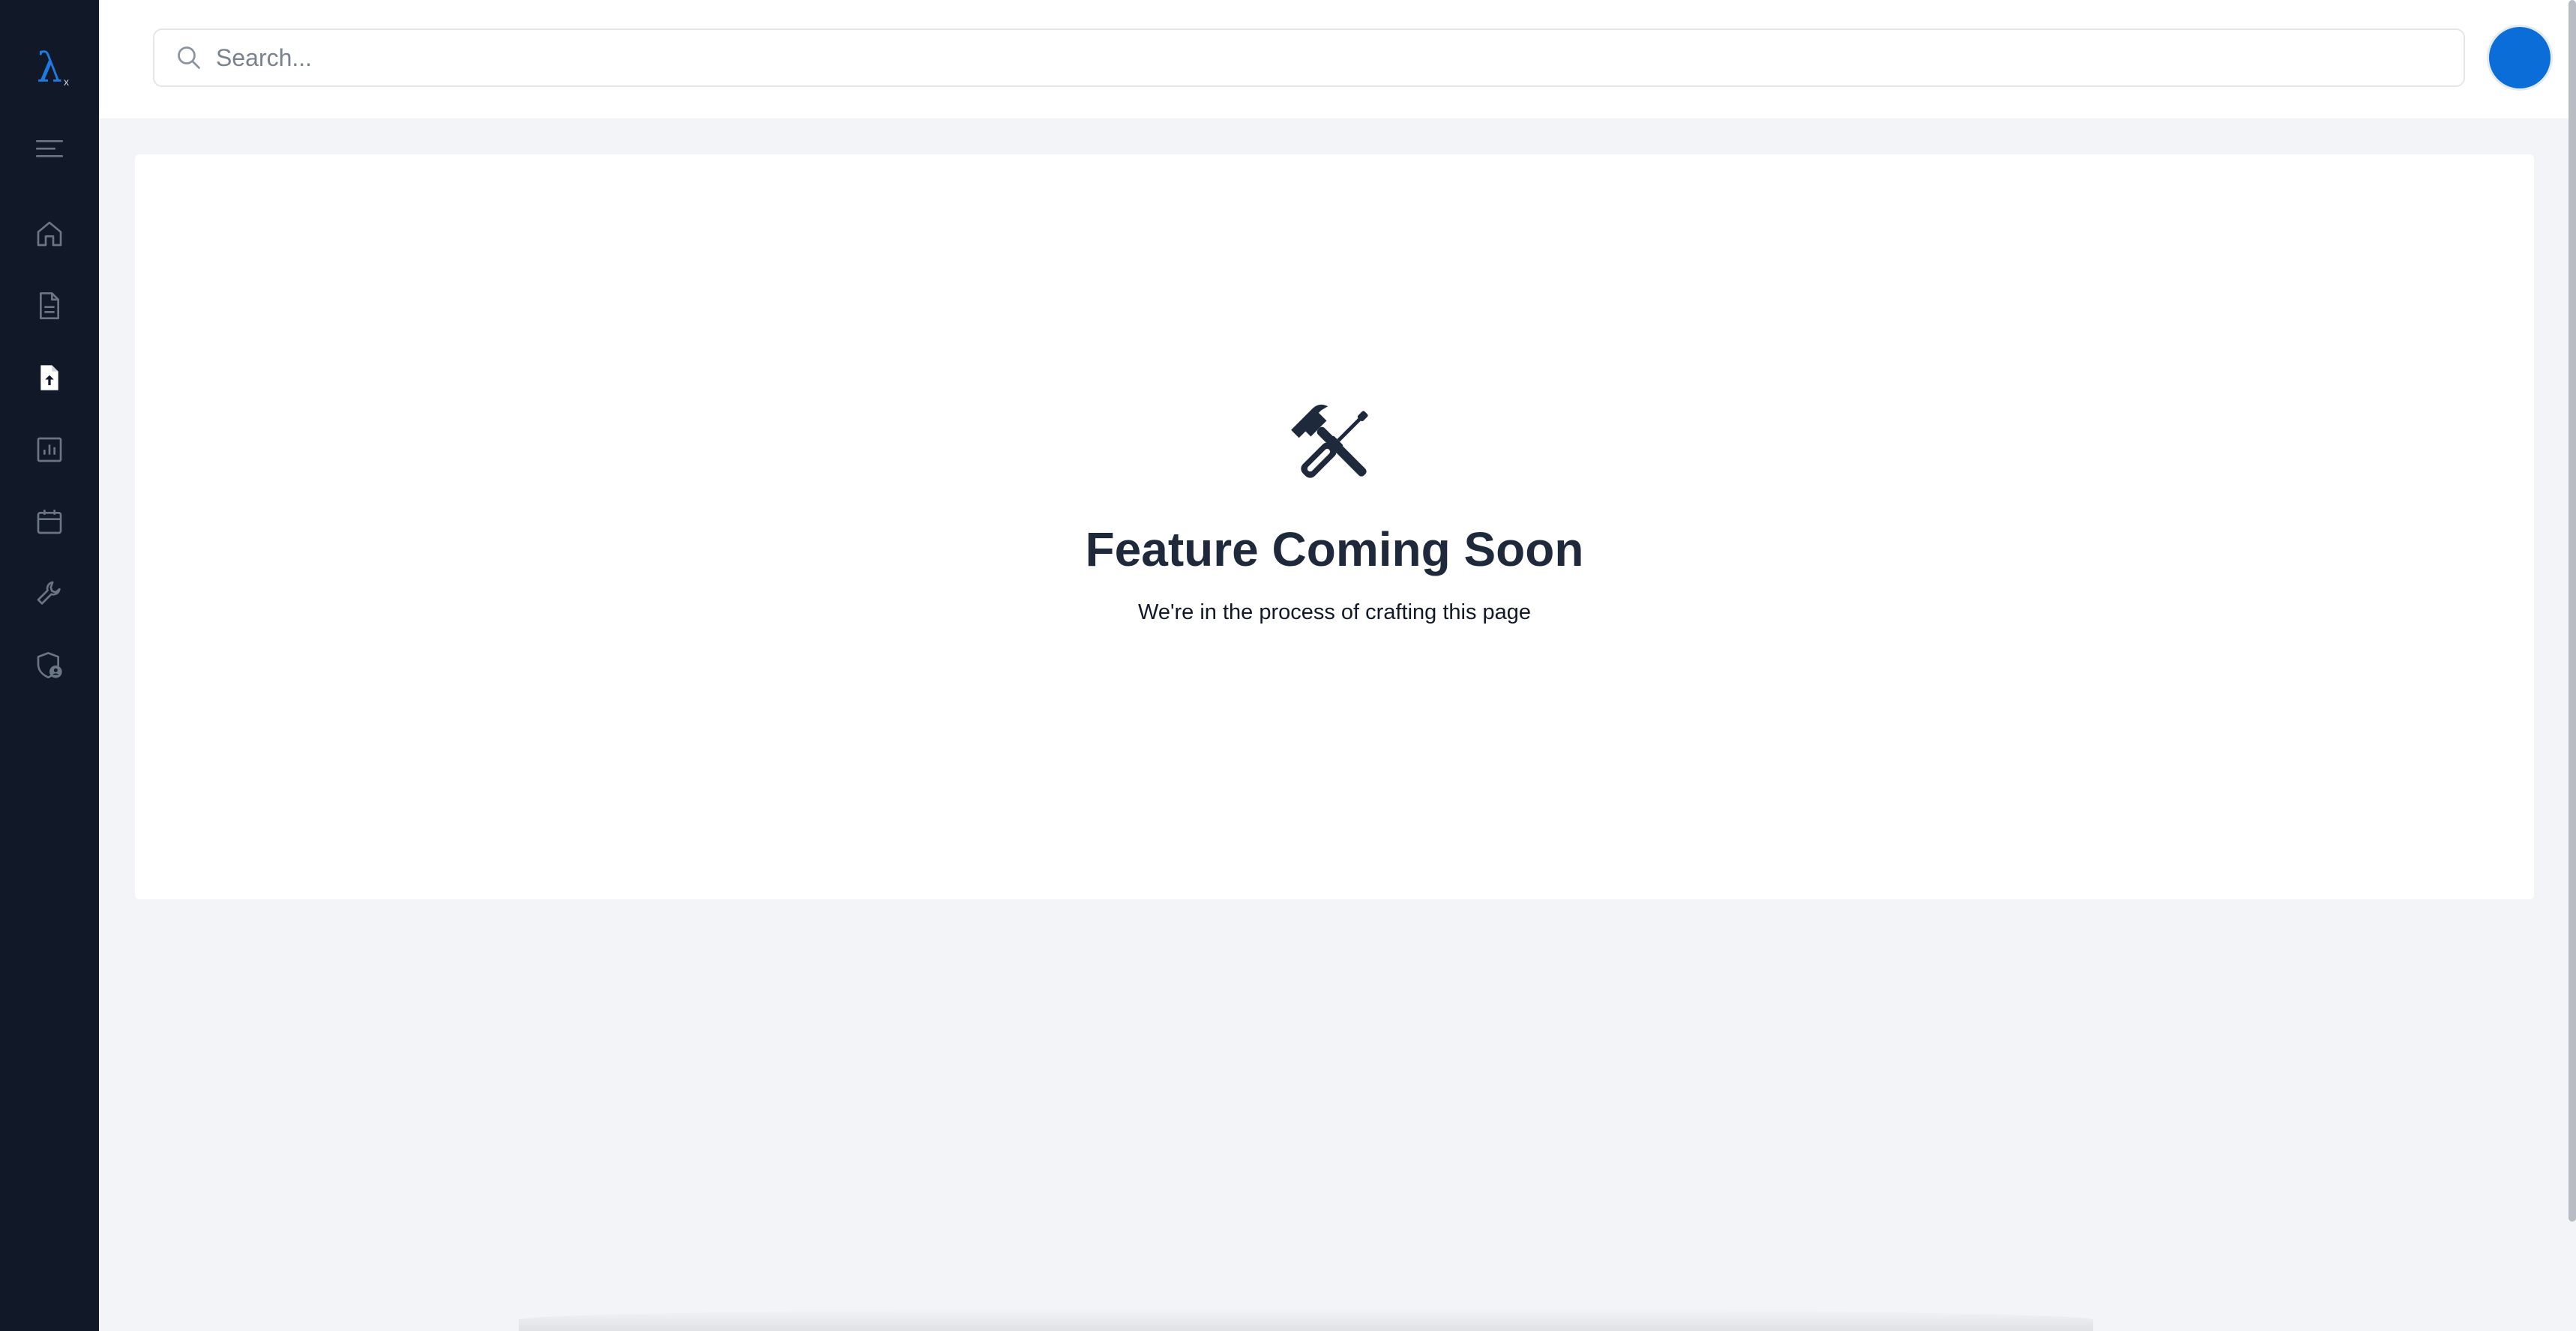 This screenshot has width=2576, height=1331. I want to click on file-upload-icon, so click(49, 377).